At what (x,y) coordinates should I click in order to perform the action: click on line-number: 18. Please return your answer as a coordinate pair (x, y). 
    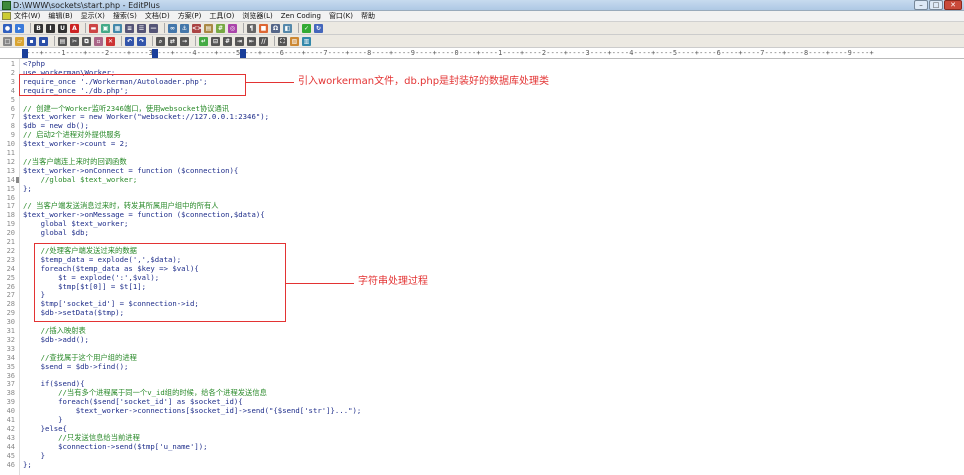
    Looking at the image, I should click on (10, 215).